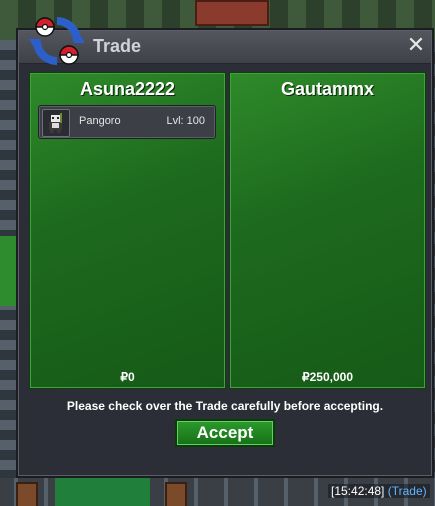 Image resolution: width=435 pixels, height=506 pixels. I want to click on background-bottom-grass, so click(102, 492).